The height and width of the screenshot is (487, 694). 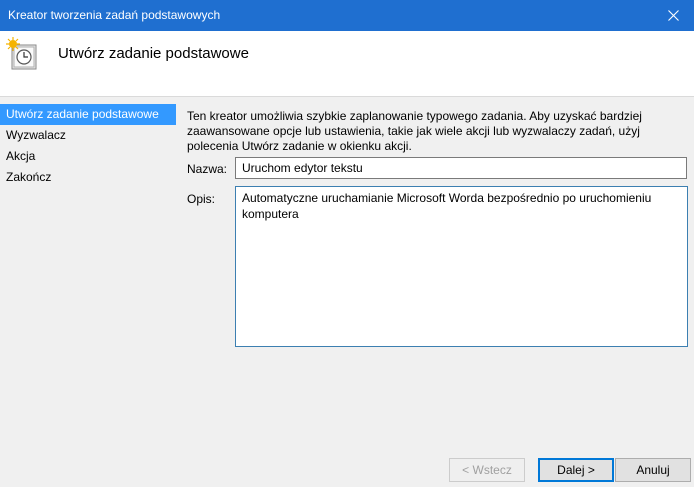 I want to click on close-button, so click(x=674, y=15).